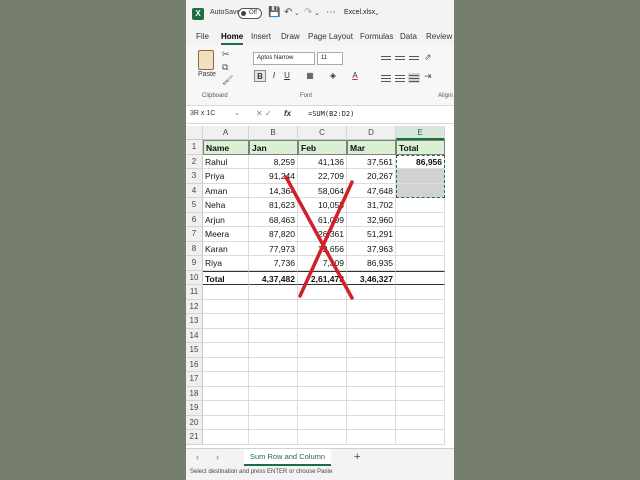 The width and height of the screenshot is (640, 480). I want to click on more-icon: ⋯, so click(331, 12).